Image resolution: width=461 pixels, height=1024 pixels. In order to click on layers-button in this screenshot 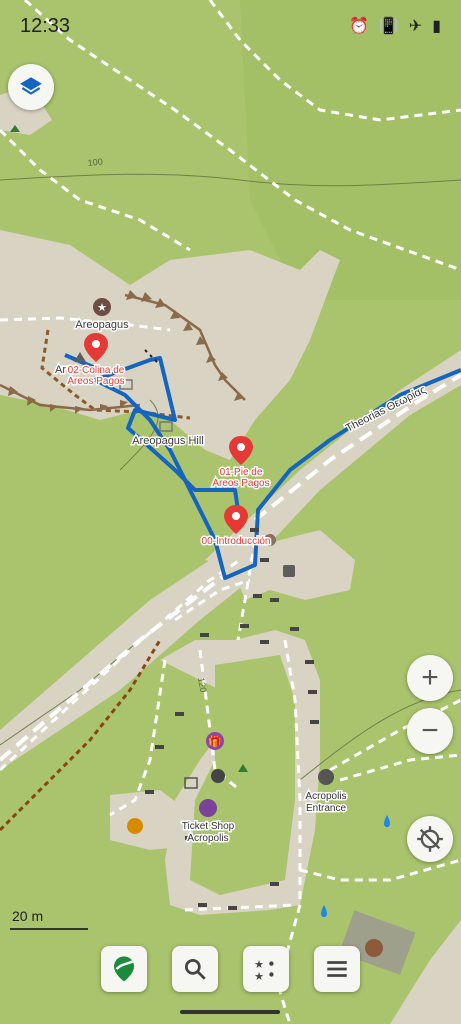, I will do `click(31, 87)`.